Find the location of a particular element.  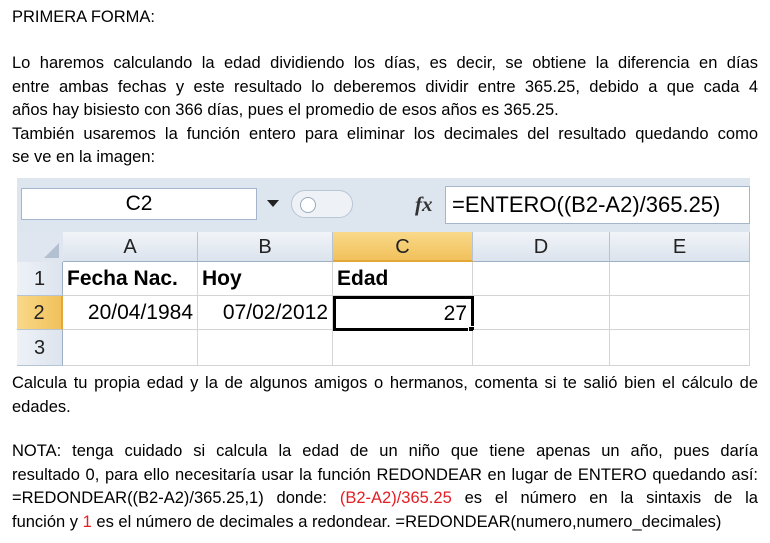

cell-b2: 07/02/2012 is located at coordinates (265, 313).